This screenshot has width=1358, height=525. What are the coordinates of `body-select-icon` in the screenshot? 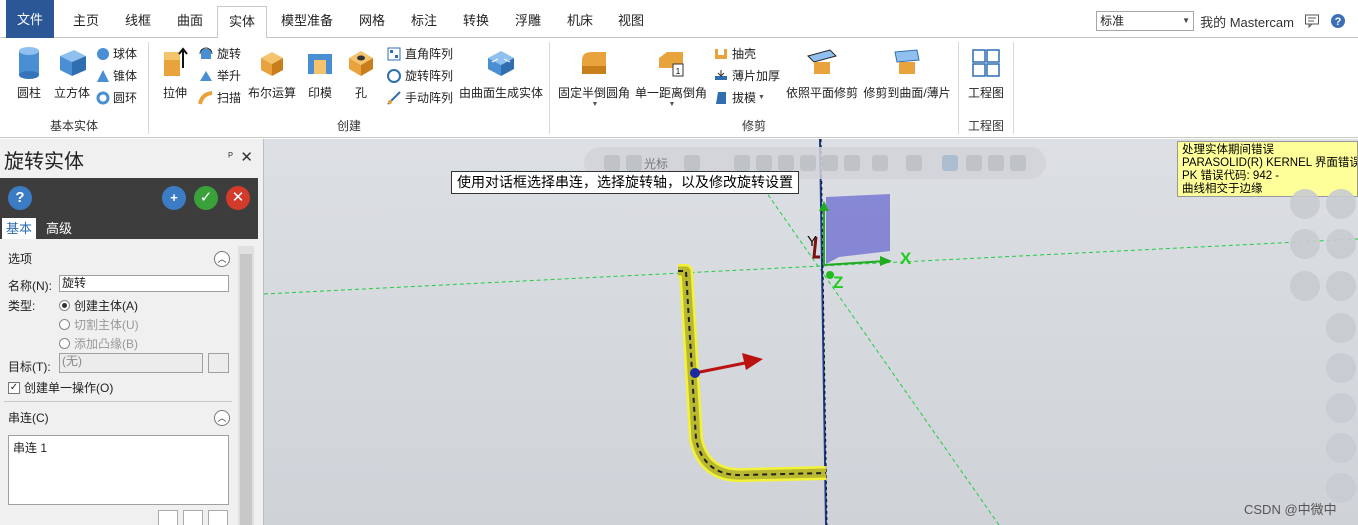 It's located at (852, 163).